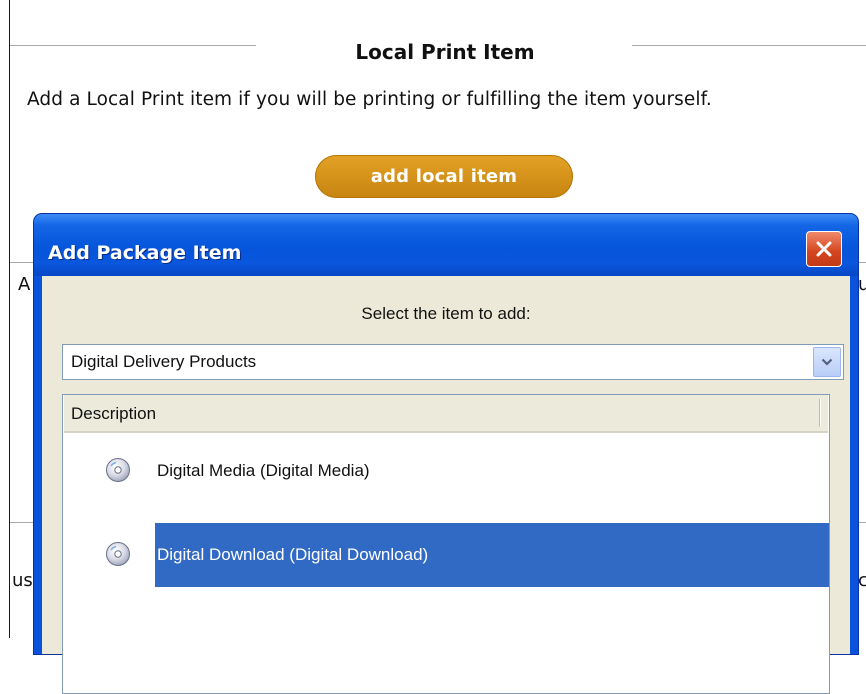  What do you see at coordinates (862, 284) in the screenshot?
I see `background-text-fragment: u` at bounding box center [862, 284].